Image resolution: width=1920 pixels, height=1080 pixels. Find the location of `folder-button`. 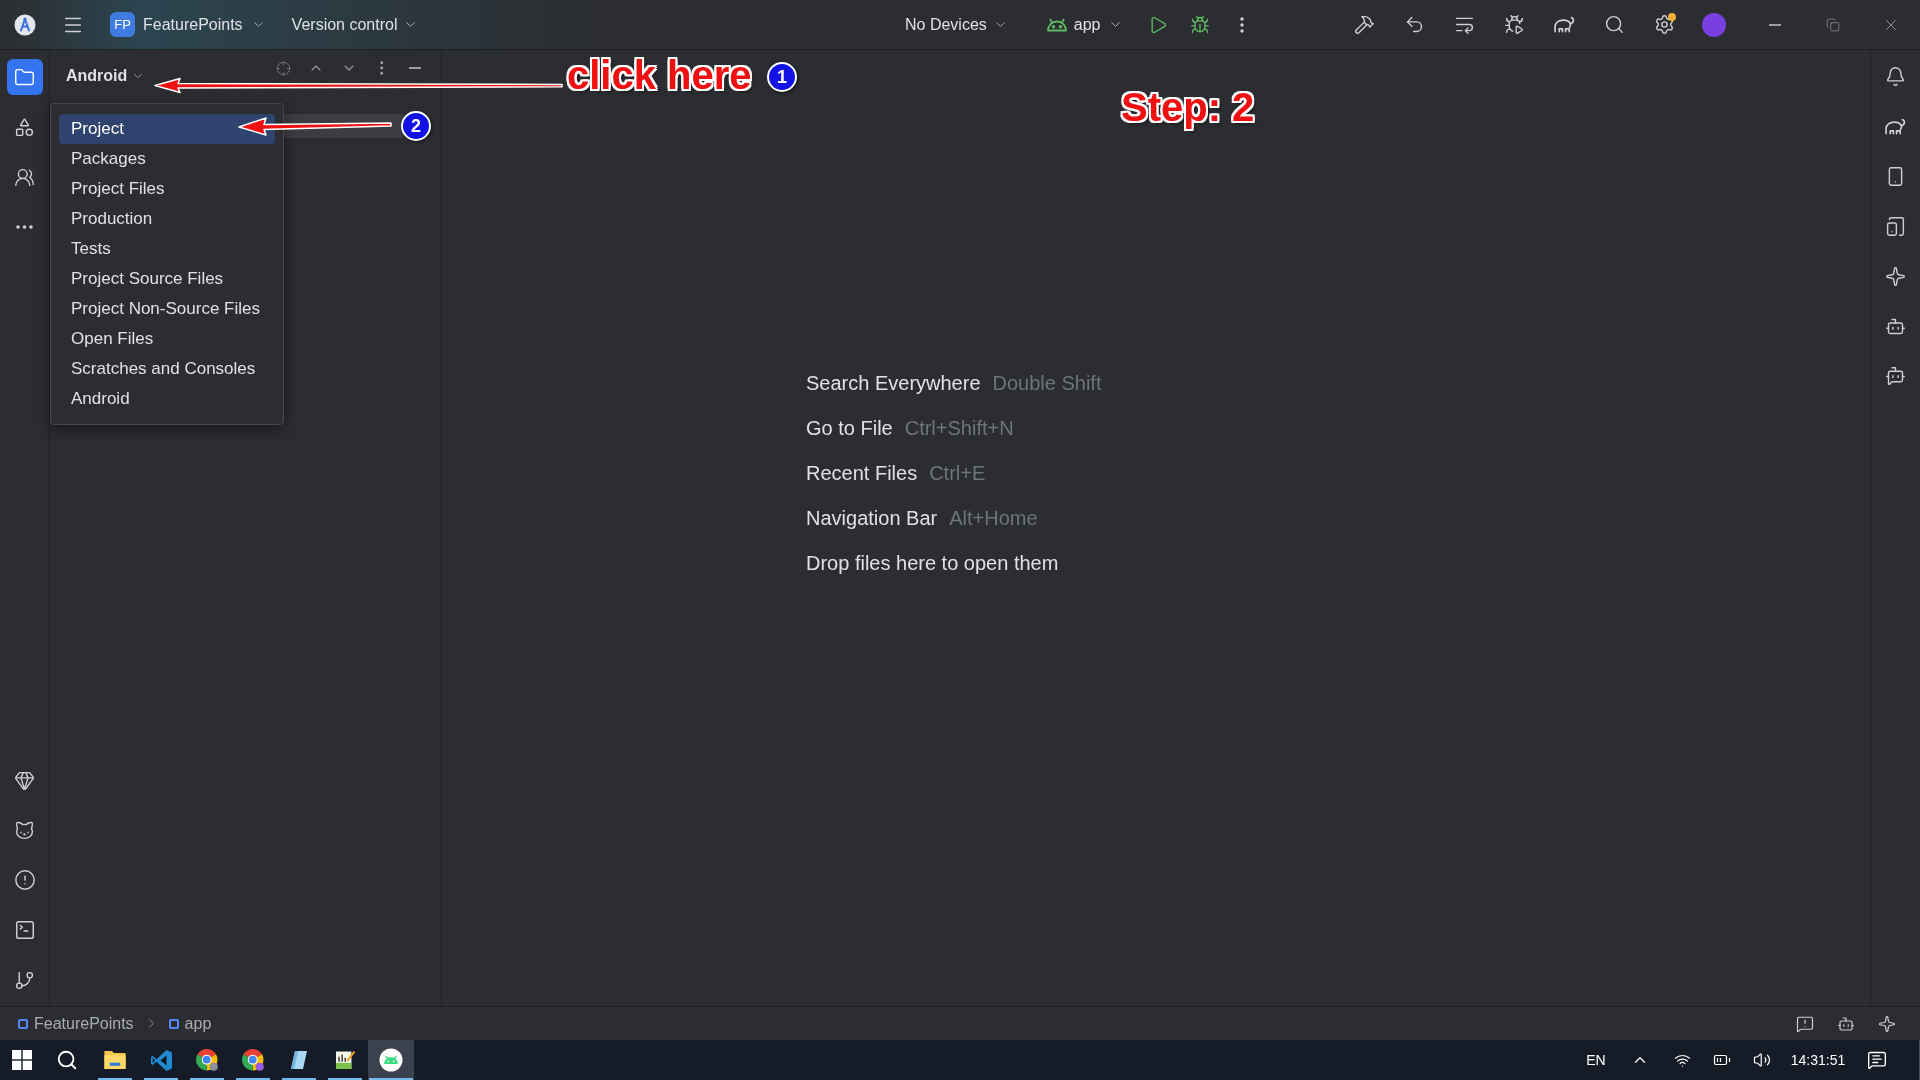

folder-button is located at coordinates (24, 77).